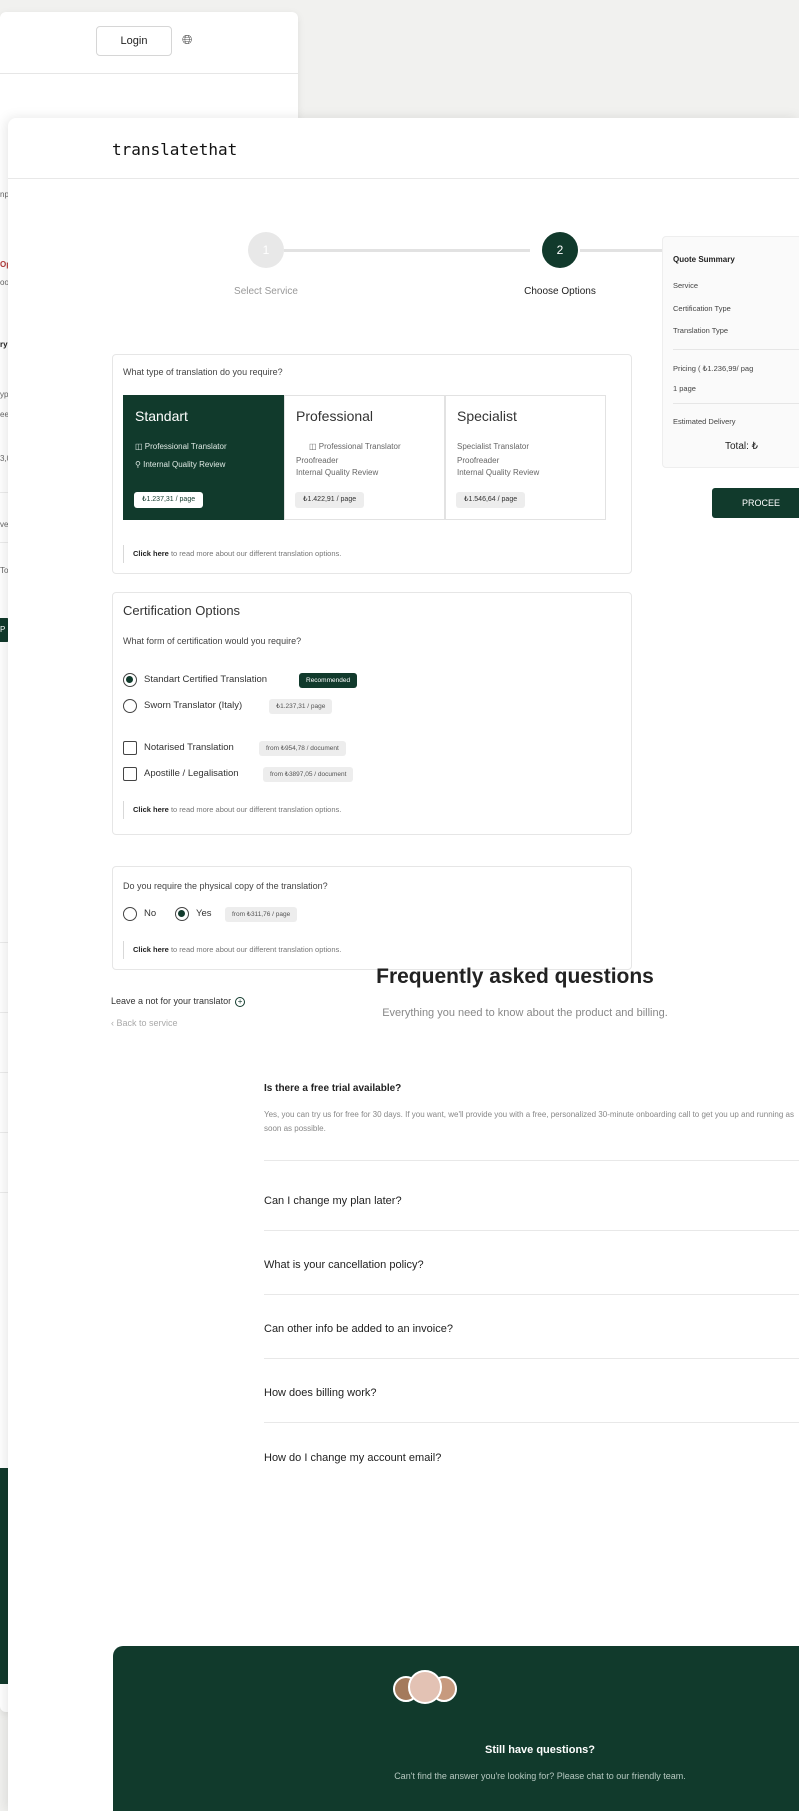  What do you see at coordinates (487, 416) in the screenshot?
I see `option-name: Specialist` at bounding box center [487, 416].